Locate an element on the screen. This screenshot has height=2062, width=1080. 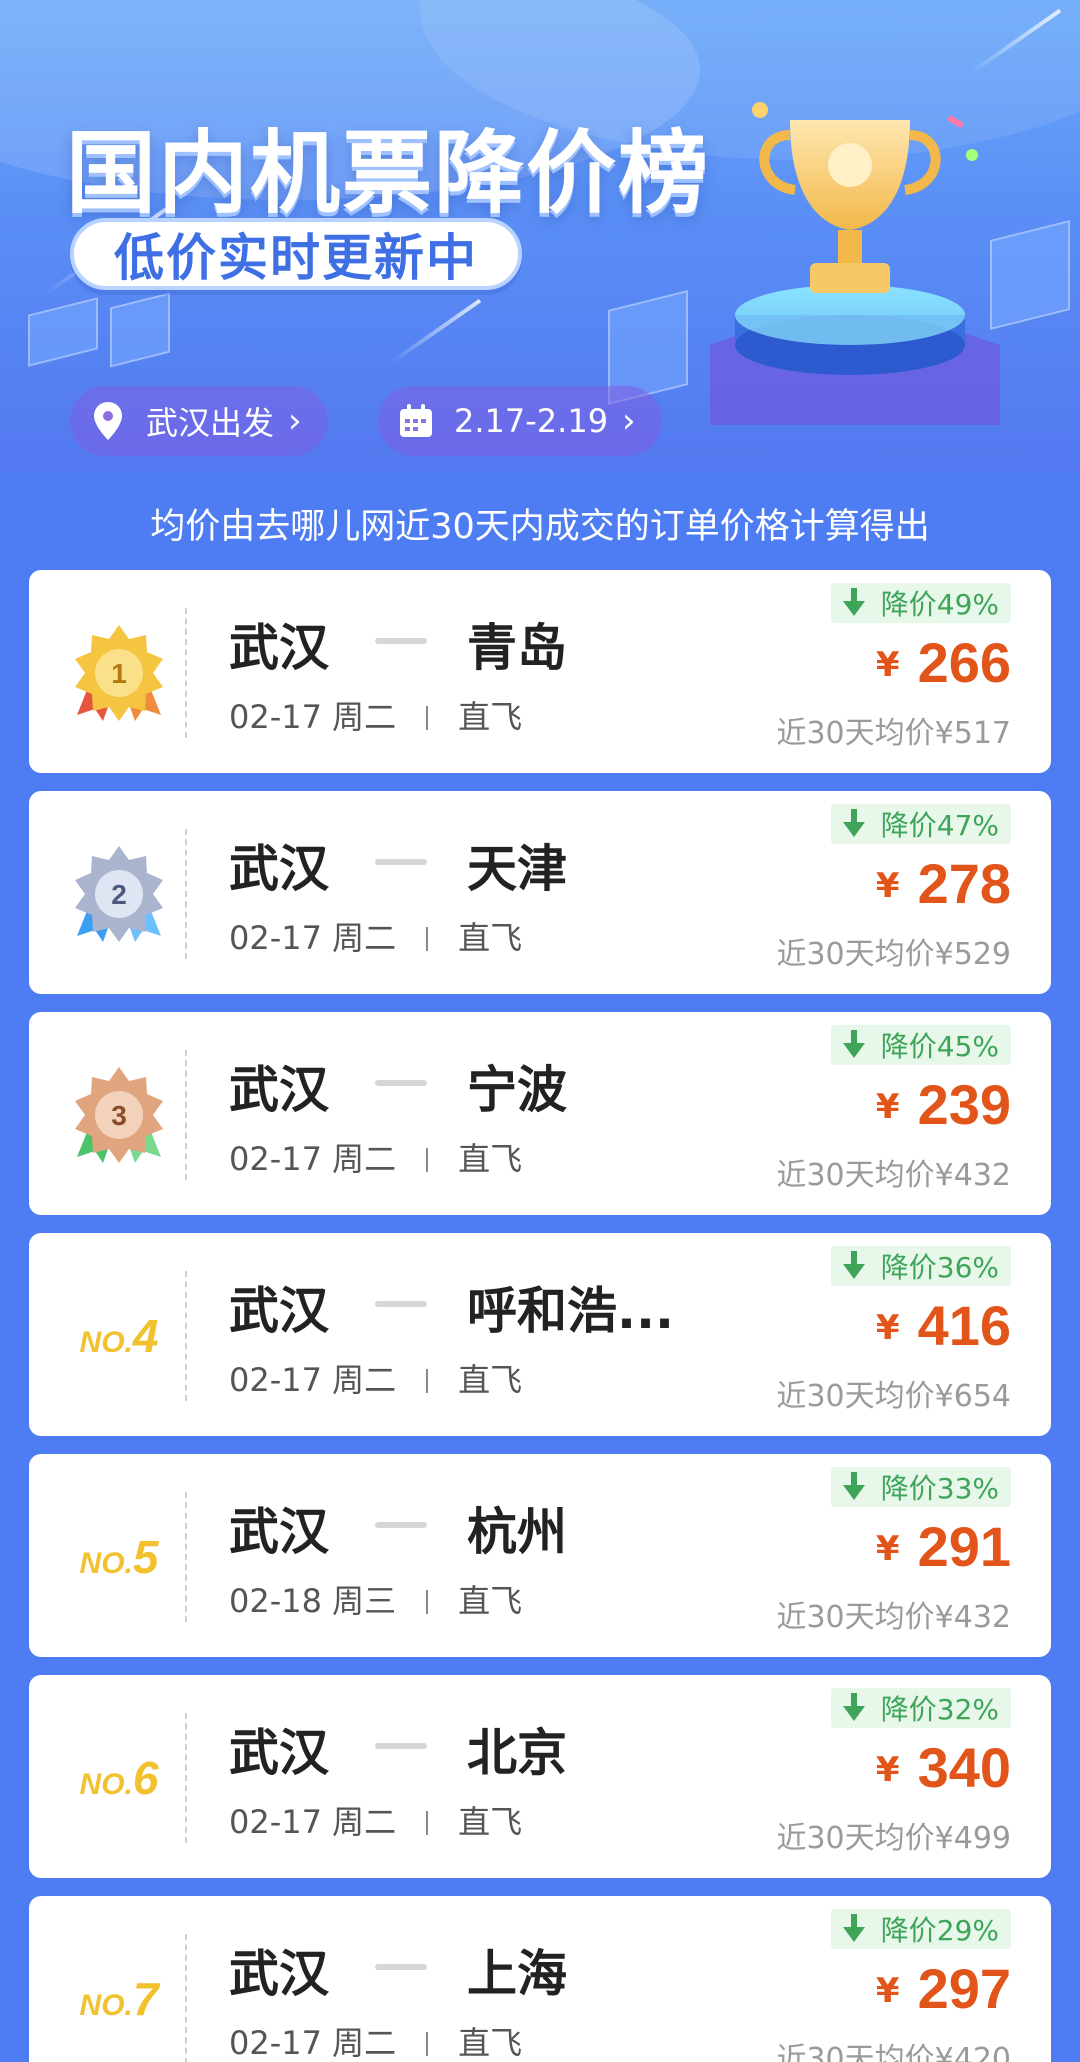
departure-filter: 武汉出发 › is located at coordinates (199, 421).